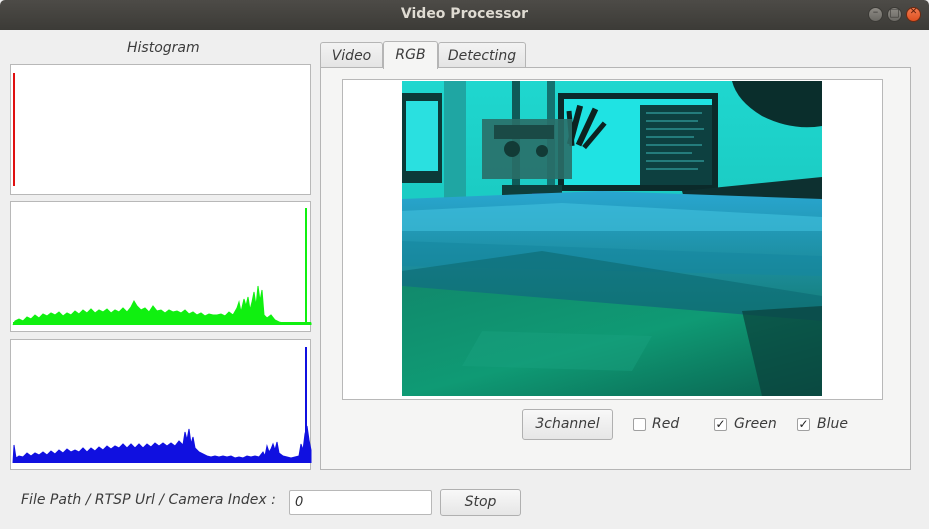 The image size is (929, 529). I want to click on title-bar: Video Processor, so click(464, 15).